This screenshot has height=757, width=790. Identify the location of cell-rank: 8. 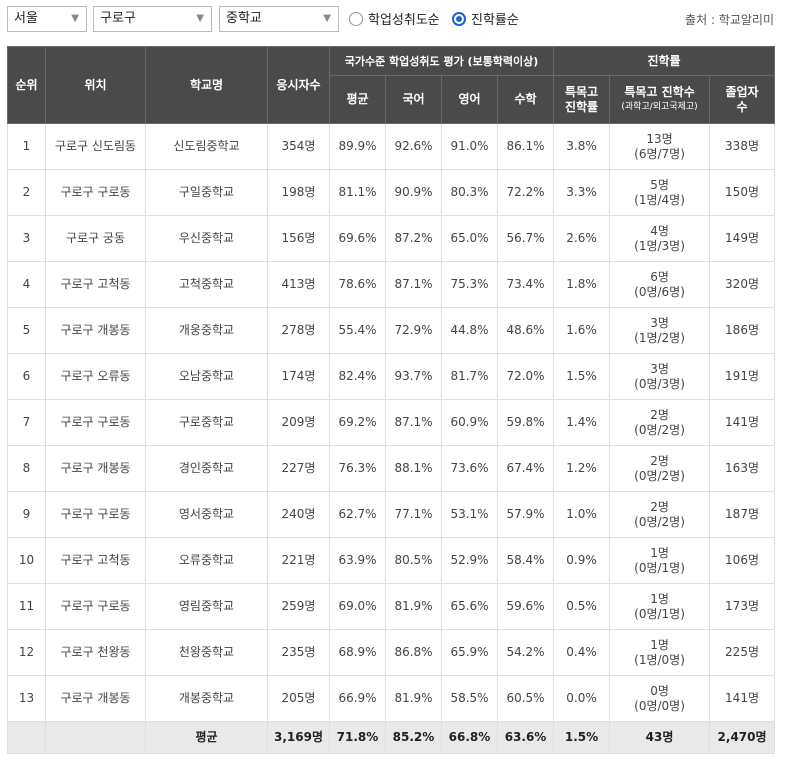
(26, 468).